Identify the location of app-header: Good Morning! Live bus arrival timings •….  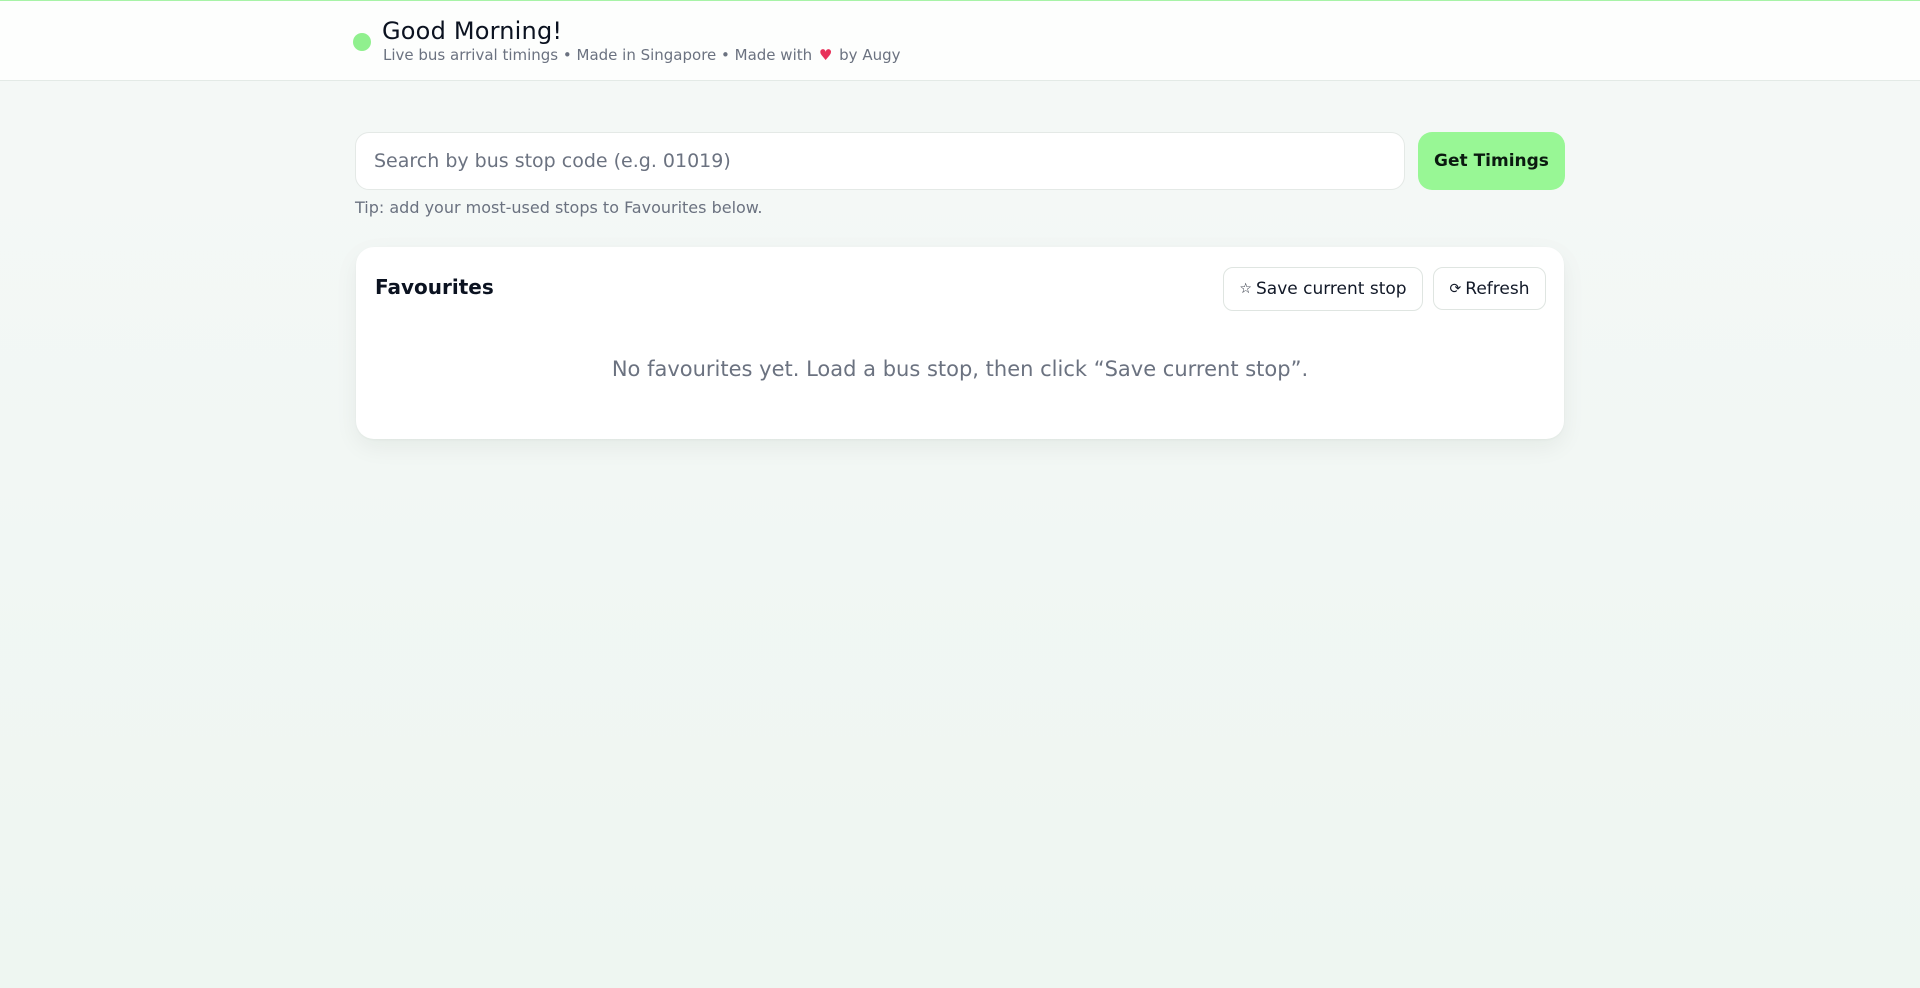
(960, 41).